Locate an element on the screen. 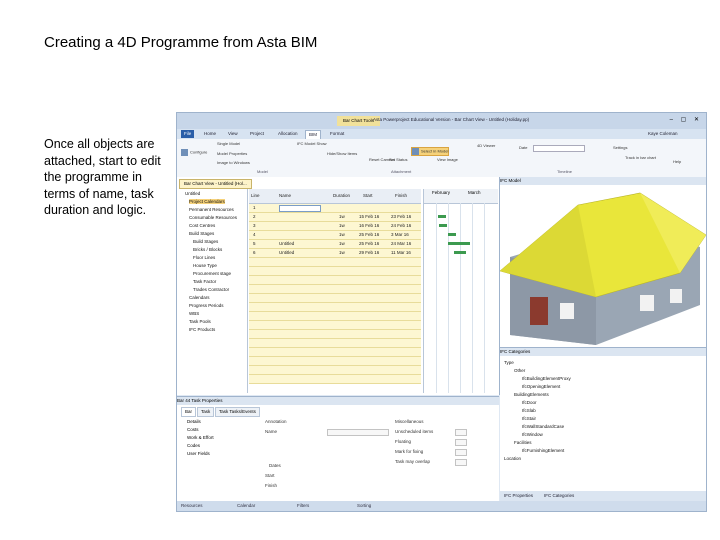  table-row: 5 Untitled 1w 25 Feb 16 24 Mar 16 is located at coordinates (335, 244).